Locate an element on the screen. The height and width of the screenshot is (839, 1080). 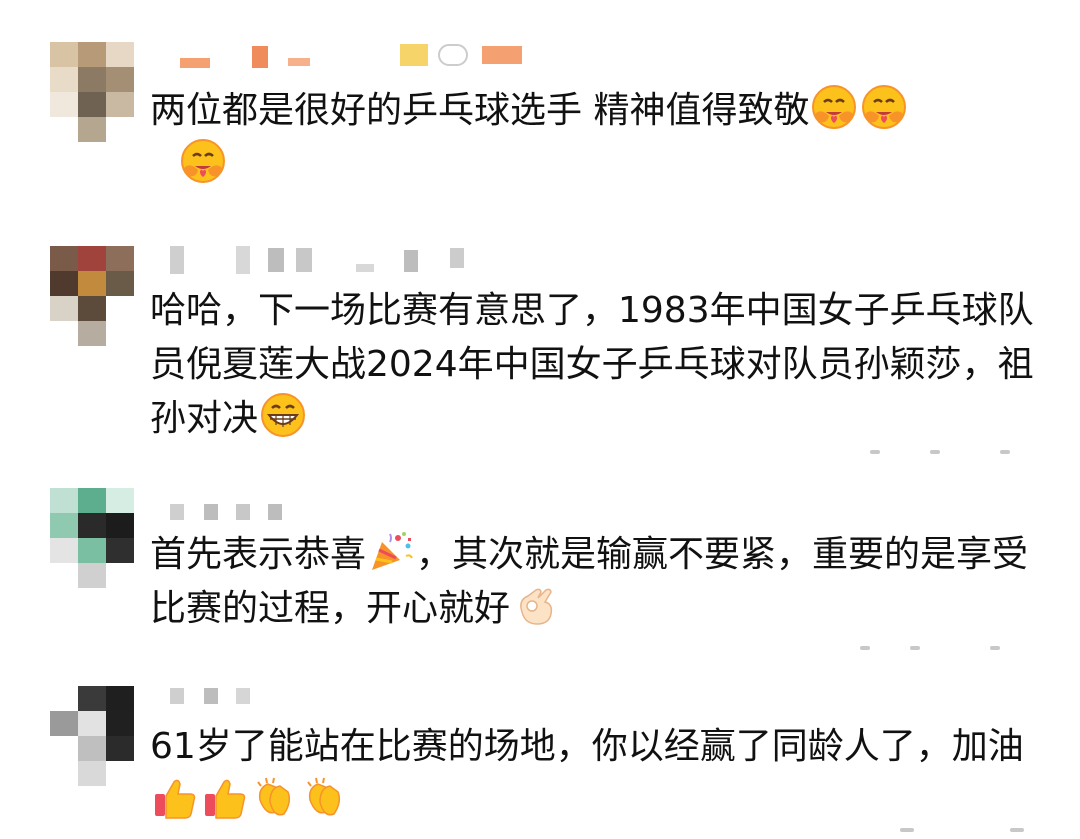
comment-text-content: 首先表示恭喜 is located at coordinates (258, 554).